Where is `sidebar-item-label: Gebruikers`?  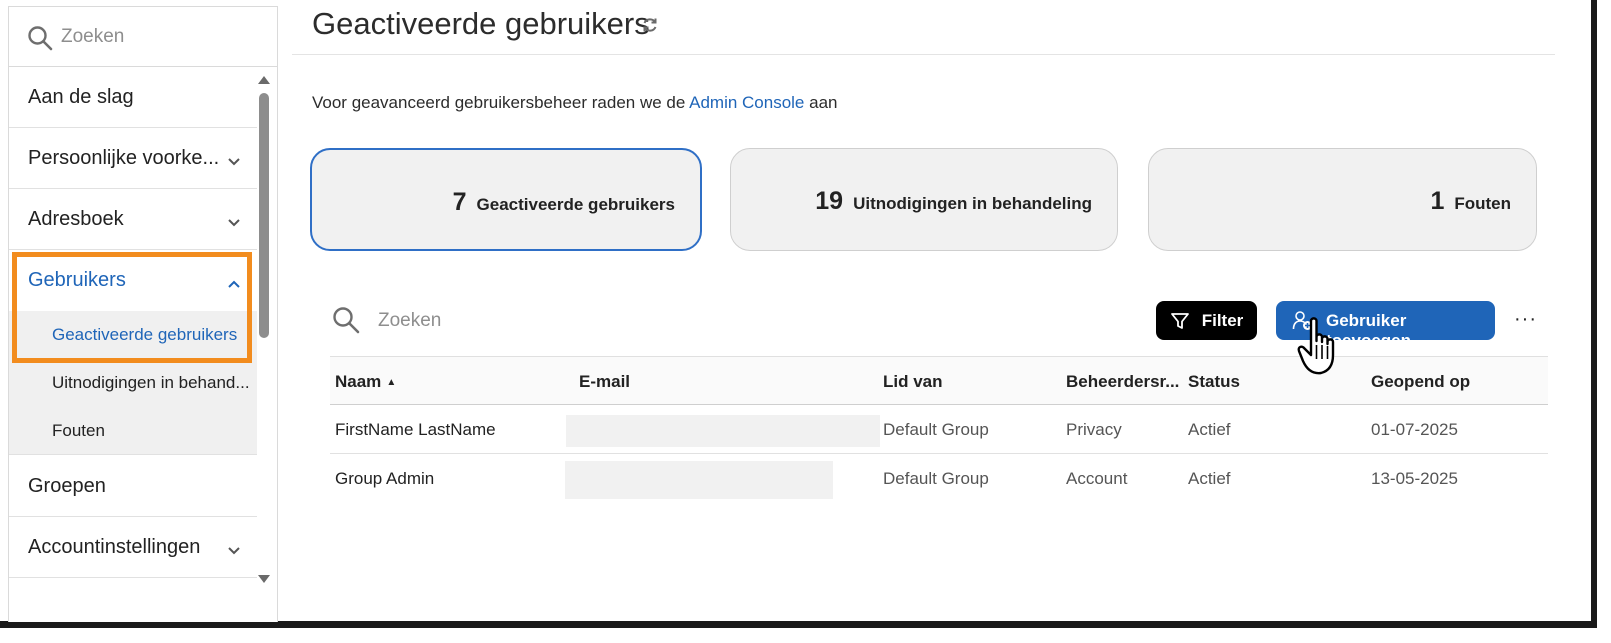
sidebar-item-label: Gebruikers is located at coordinates (77, 280).